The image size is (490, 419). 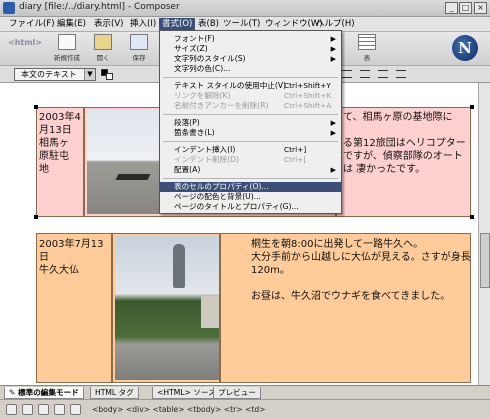 I want to click on photo-ramp-shape, so click(x=133, y=177).